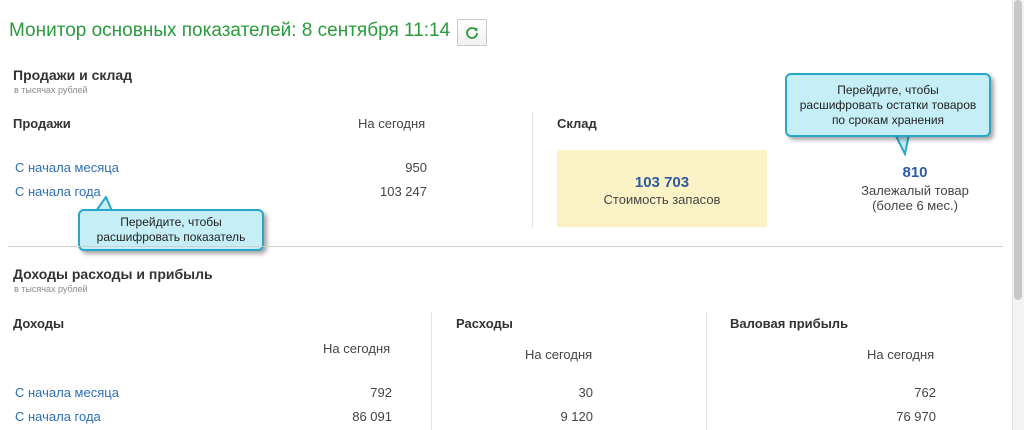 Image resolution: width=1024 pixels, height=430 pixels. Describe the element at coordinates (171, 222) in the screenshot. I see `sales-hint-line1: Перейдите, чтобы` at that location.